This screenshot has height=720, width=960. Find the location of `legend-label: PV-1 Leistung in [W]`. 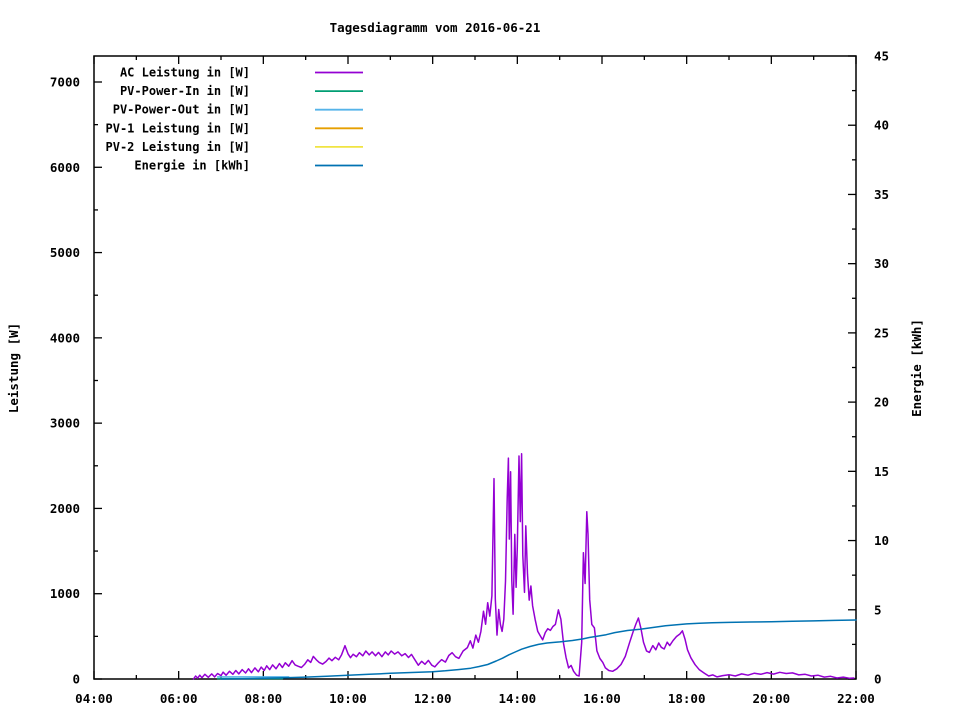

legend-label: PV-1 Leistung in [W] is located at coordinates (178, 128).